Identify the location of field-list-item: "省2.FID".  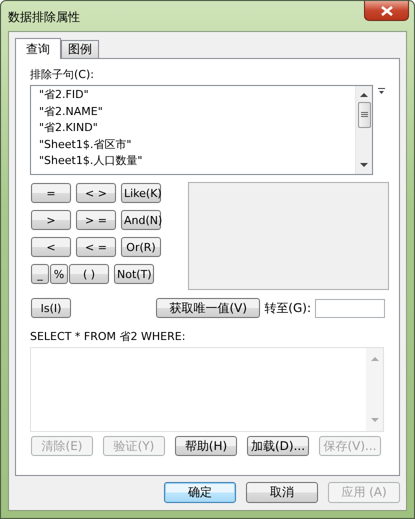
(193, 95).